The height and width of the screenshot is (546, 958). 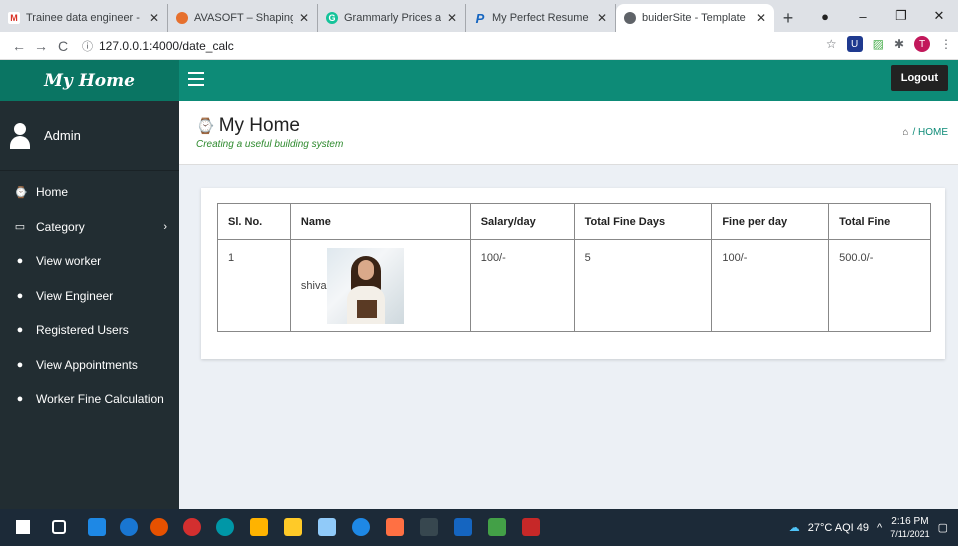 What do you see at coordinates (395, 527) in the screenshot?
I see `postman-icon` at bounding box center [395, 527].